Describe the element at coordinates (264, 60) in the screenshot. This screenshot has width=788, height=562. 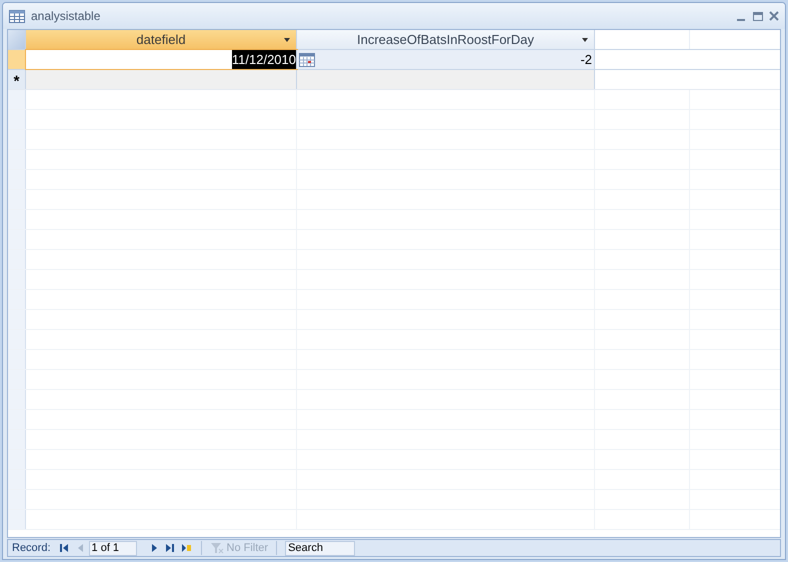
I see `table-cell: 11/12/2010` at that location.